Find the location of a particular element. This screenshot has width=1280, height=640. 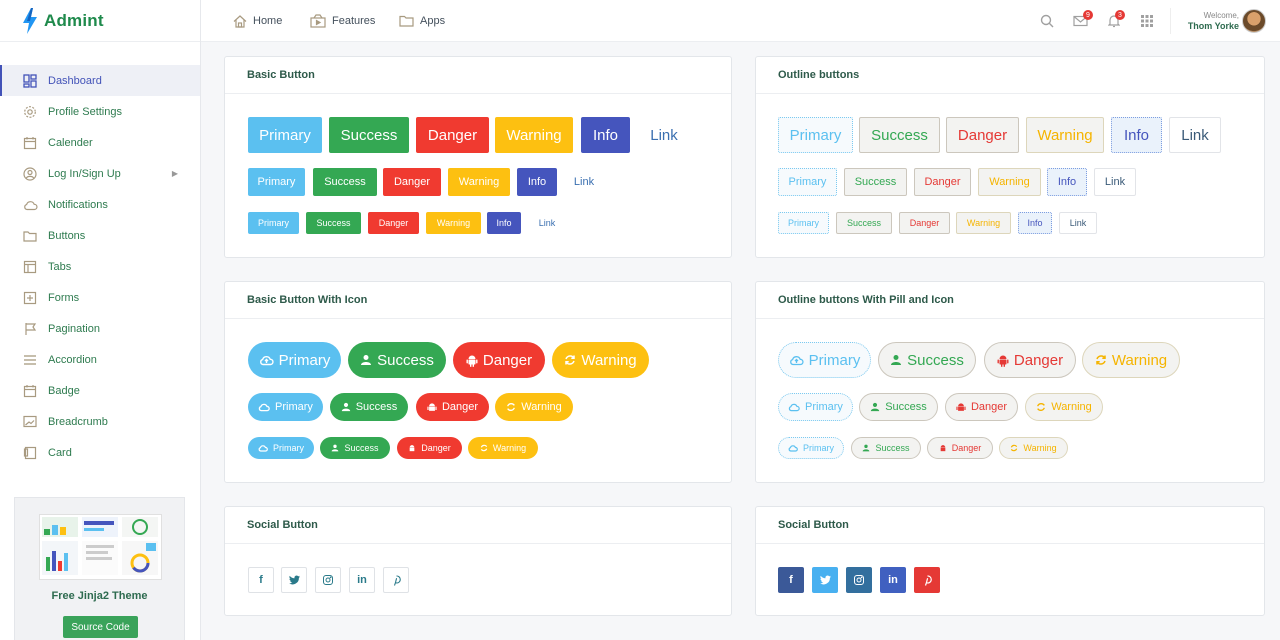

success-outline-pill-button-lg: Success is located at coordinates (927, 360).